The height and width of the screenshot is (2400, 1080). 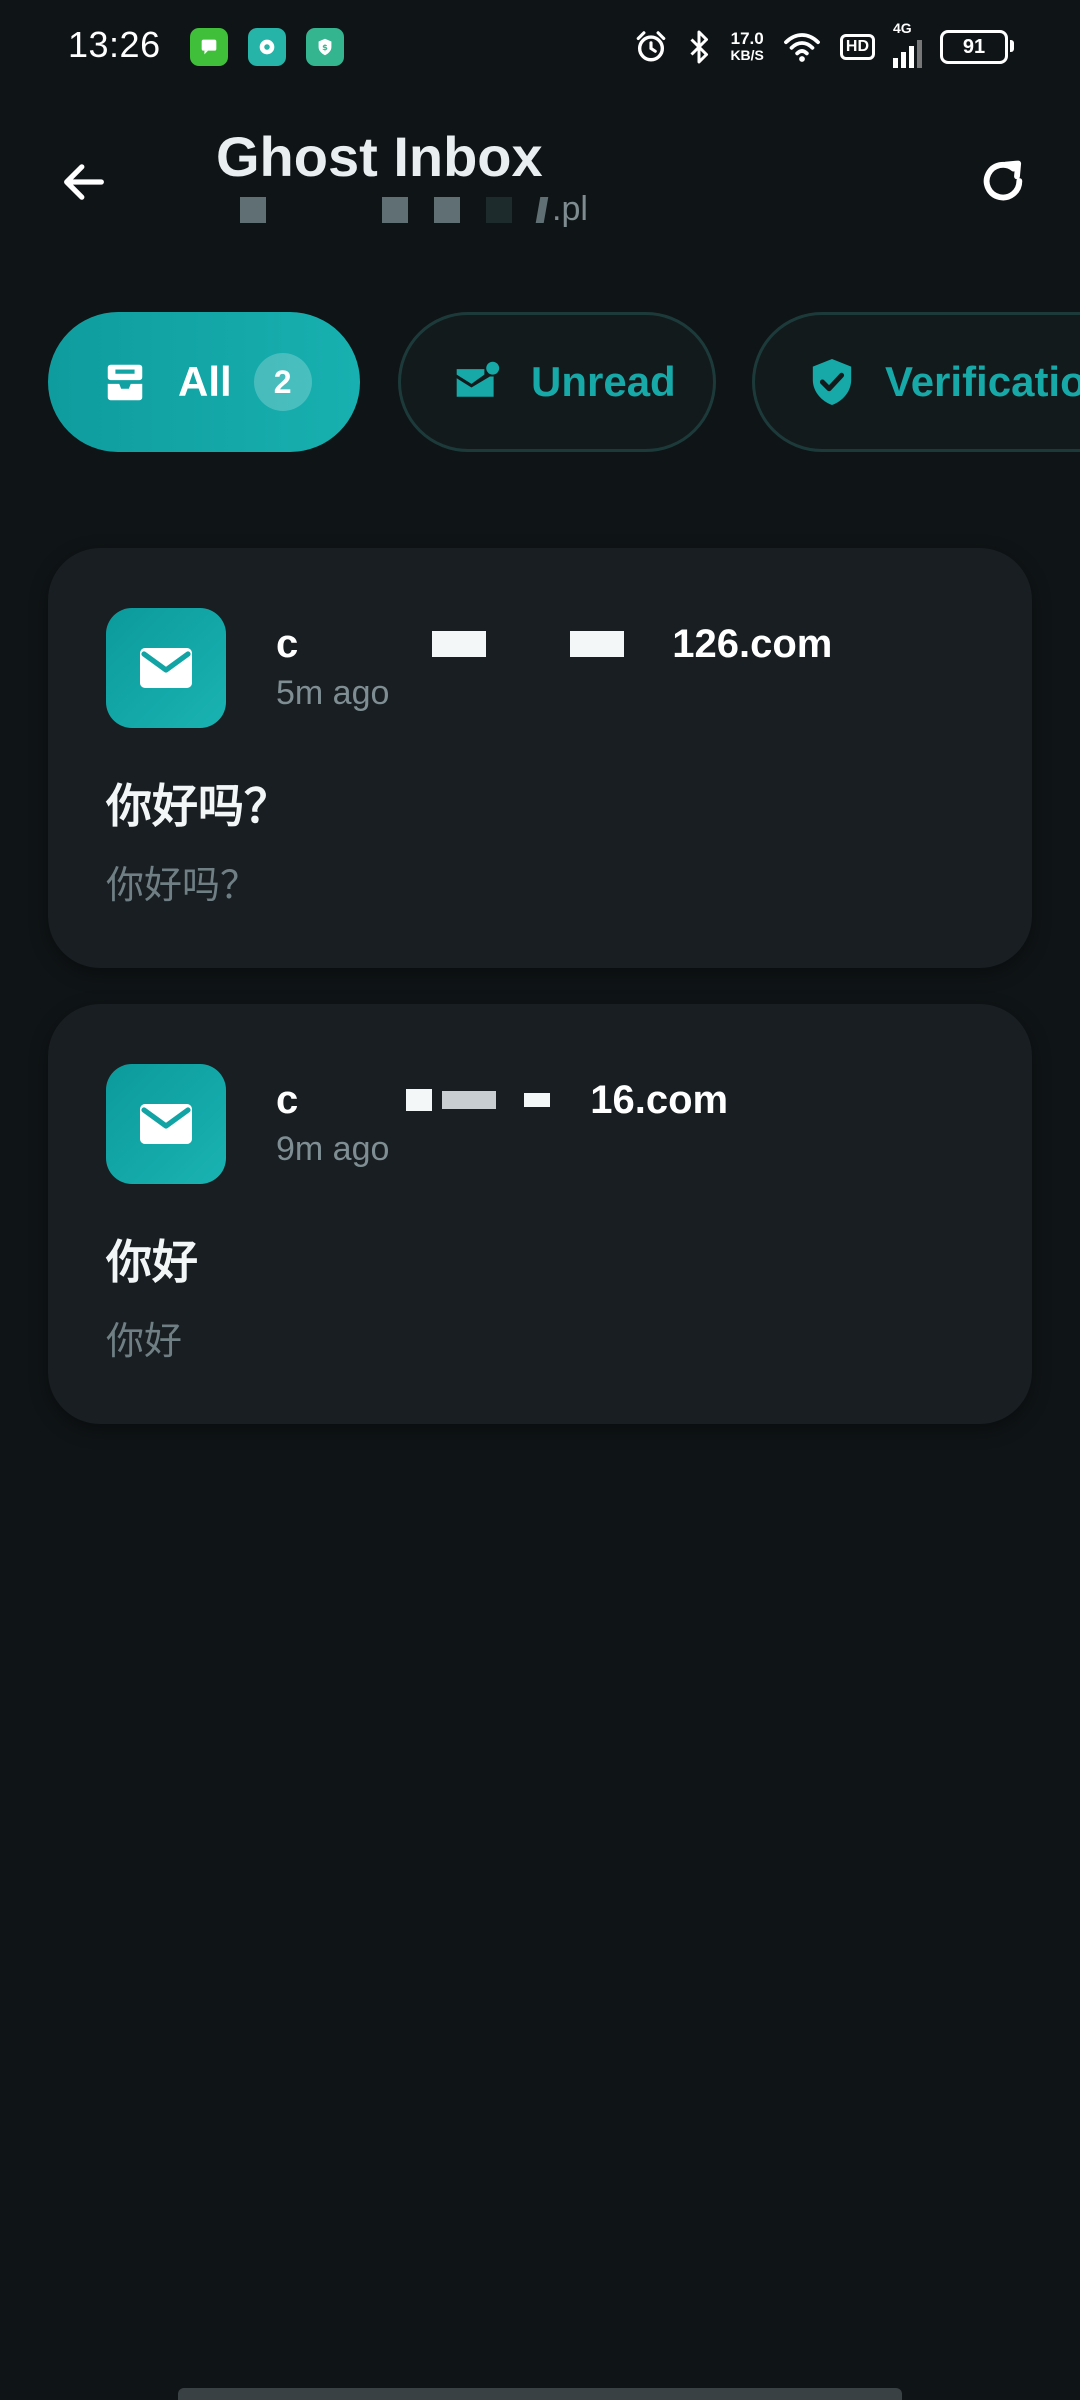 I want to click on email-time: 9m ago, so click(x=333, y=1149).